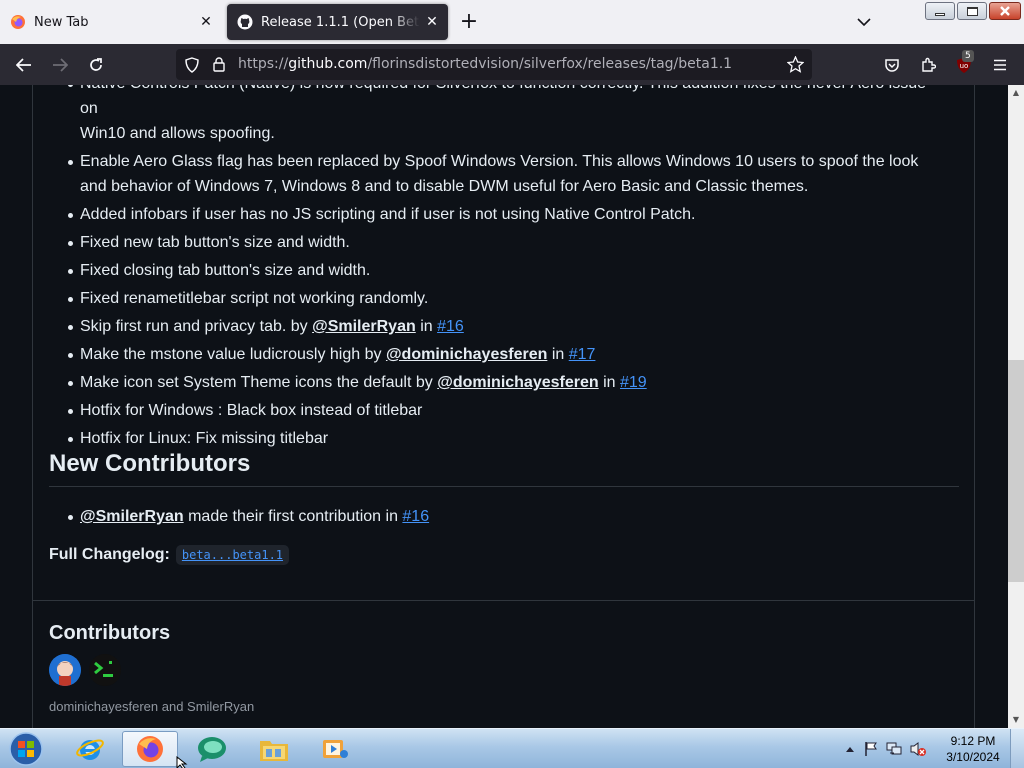  I want to click on clock: 9:12 PM 3/10/2024, so click(973, 749).